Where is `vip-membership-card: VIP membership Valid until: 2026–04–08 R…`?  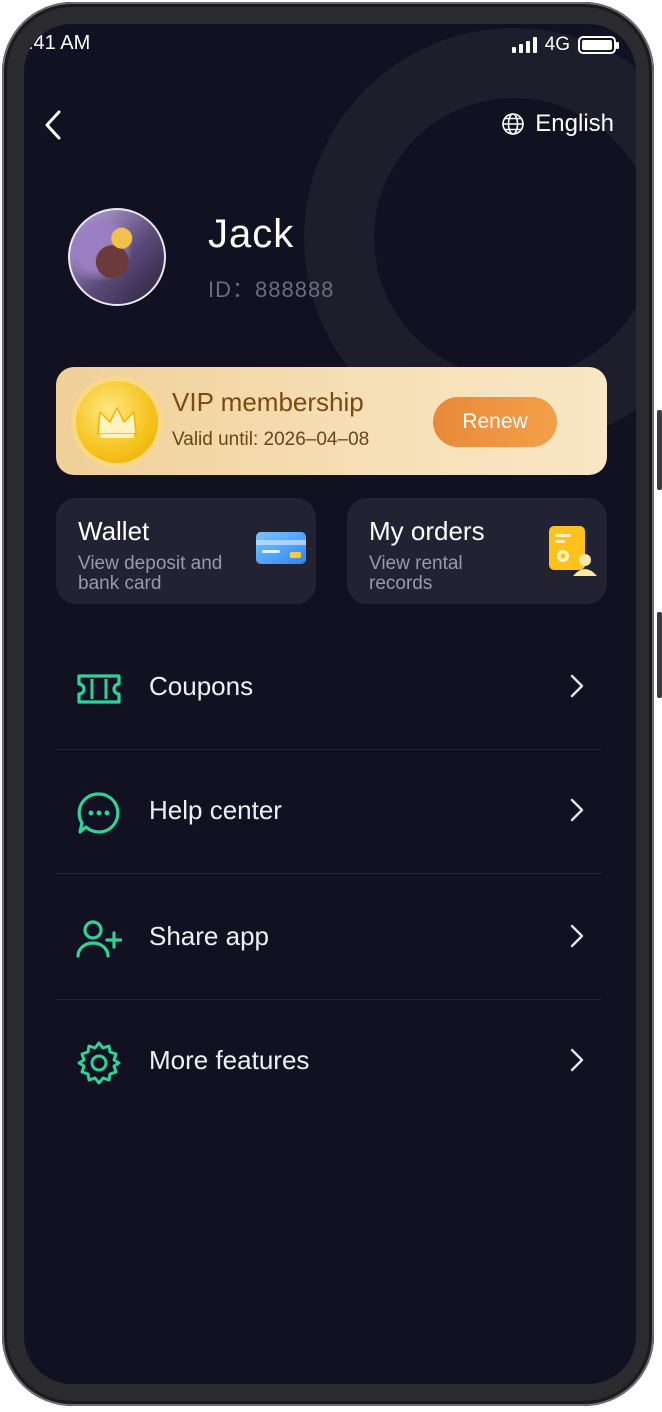 vip-membership-card: VIP membership Valid until: 2026–04–08 R… is located at coordinates (331, 421).